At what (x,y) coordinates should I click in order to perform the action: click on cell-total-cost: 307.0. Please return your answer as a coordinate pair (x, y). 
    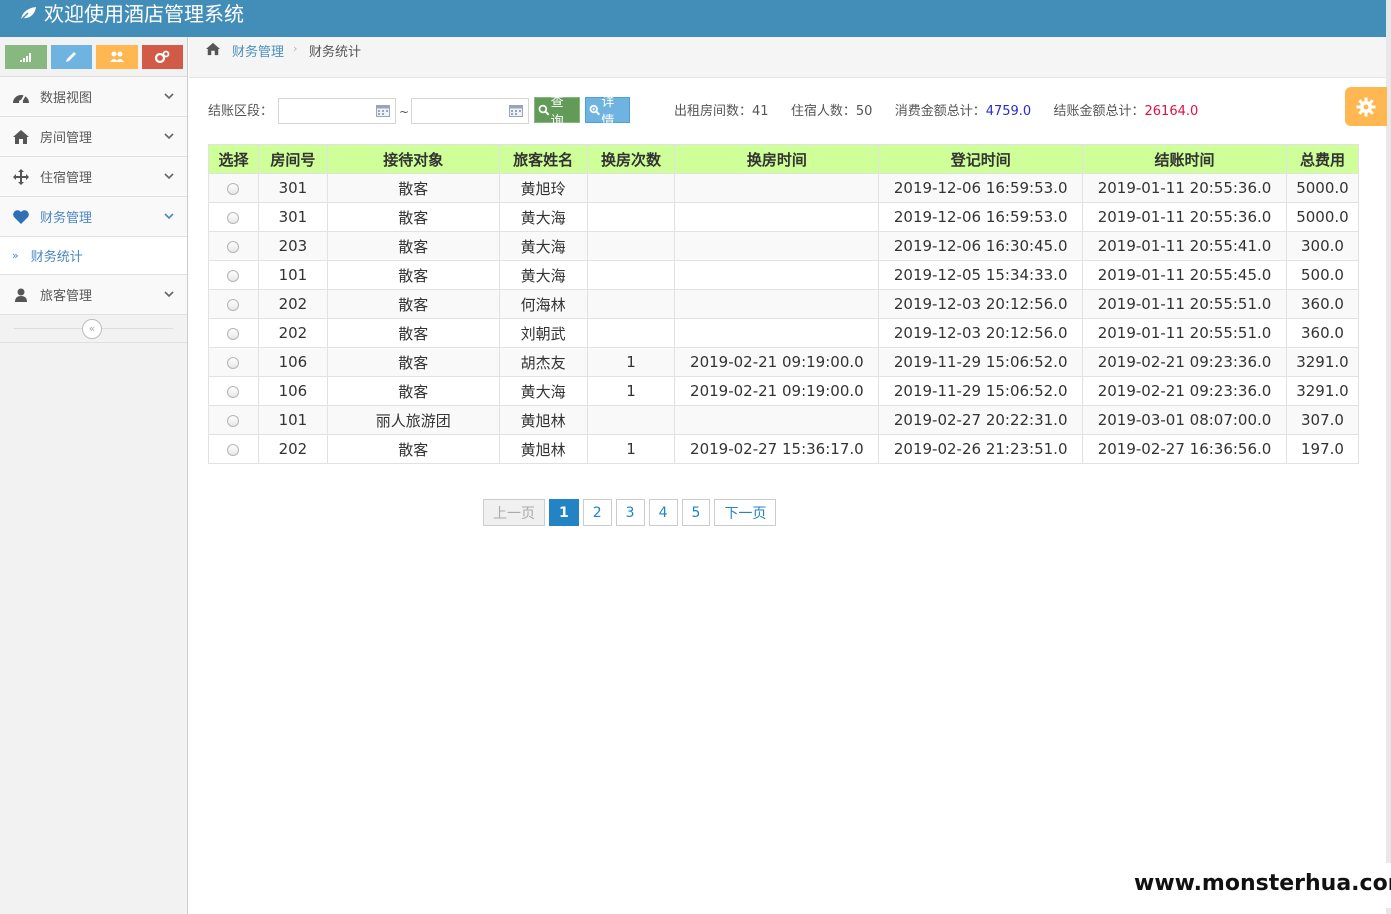
    Looking at the image, I should click on (1322, 420).